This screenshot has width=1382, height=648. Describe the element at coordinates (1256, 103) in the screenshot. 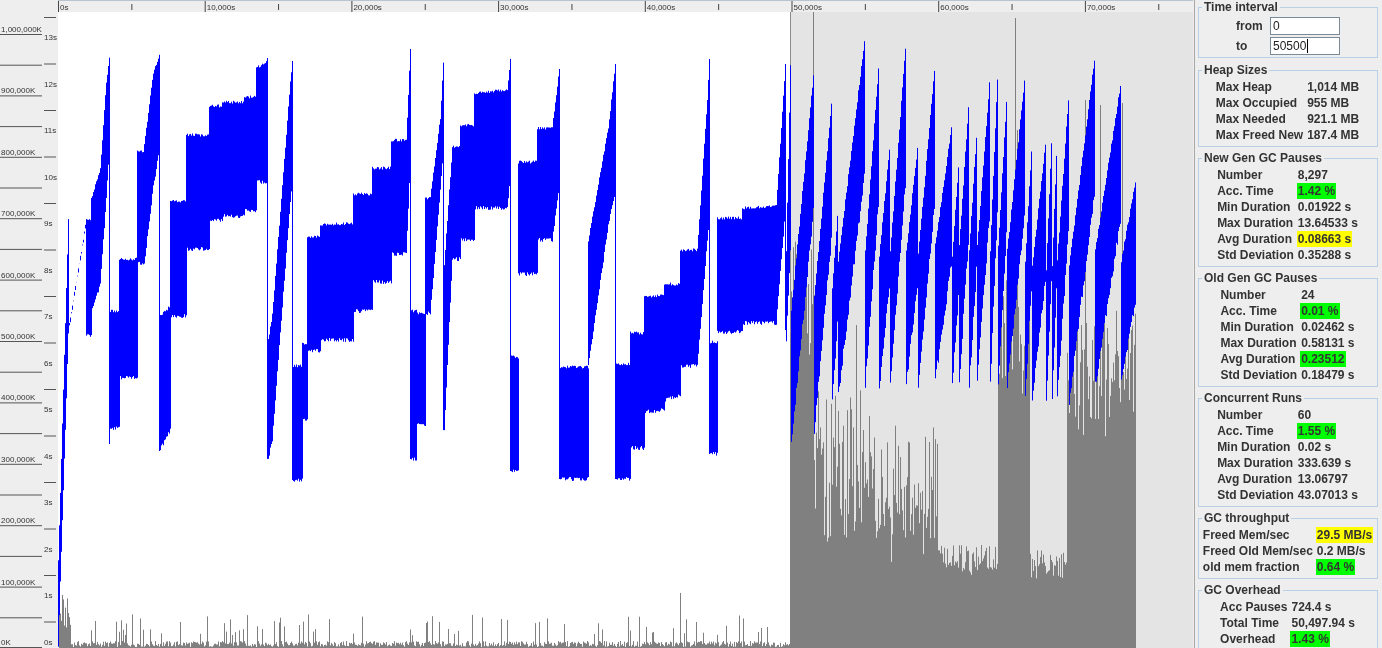

I see `stat-label: Max Occupied` at that location.